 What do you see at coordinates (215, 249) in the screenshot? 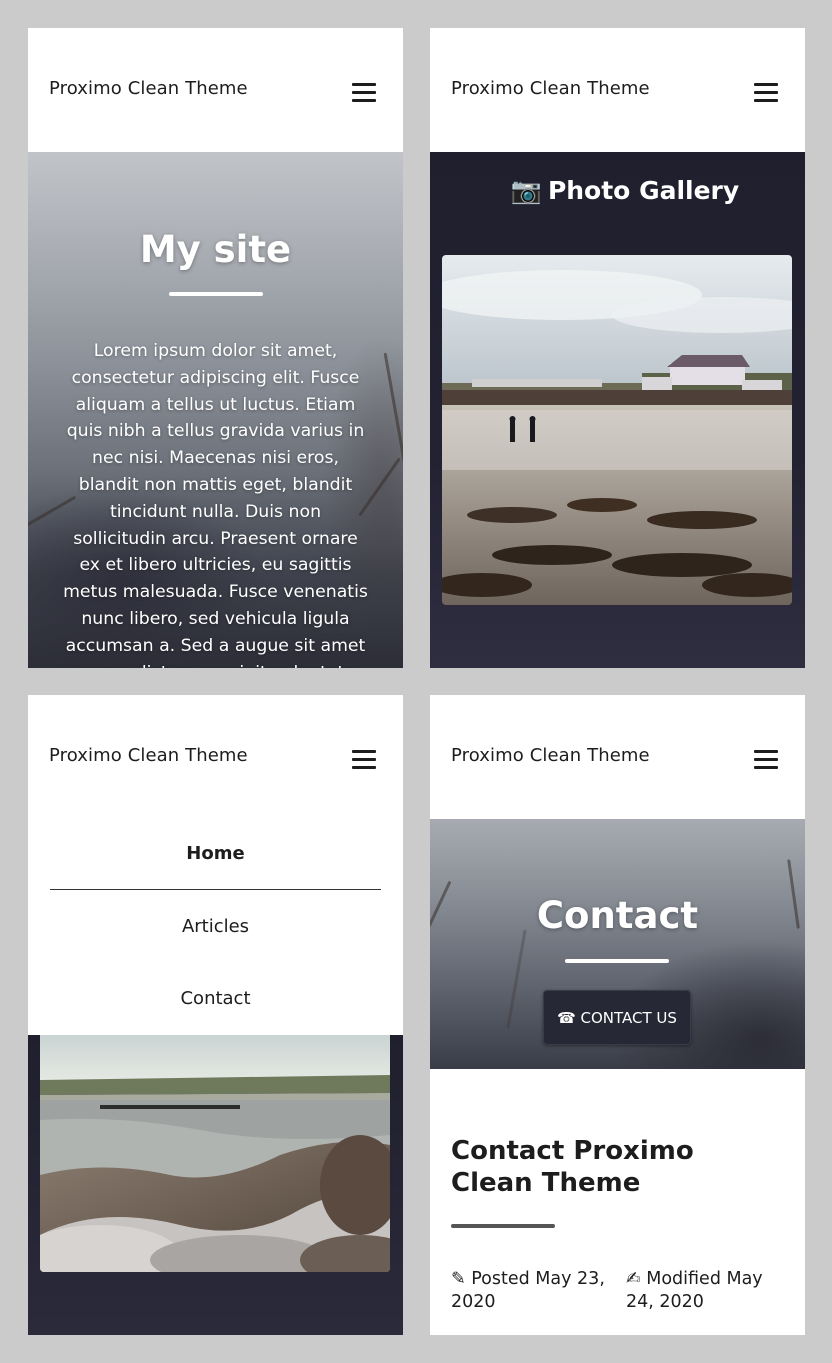
I see `hero-title: My site` at bounding box center [215, 249].